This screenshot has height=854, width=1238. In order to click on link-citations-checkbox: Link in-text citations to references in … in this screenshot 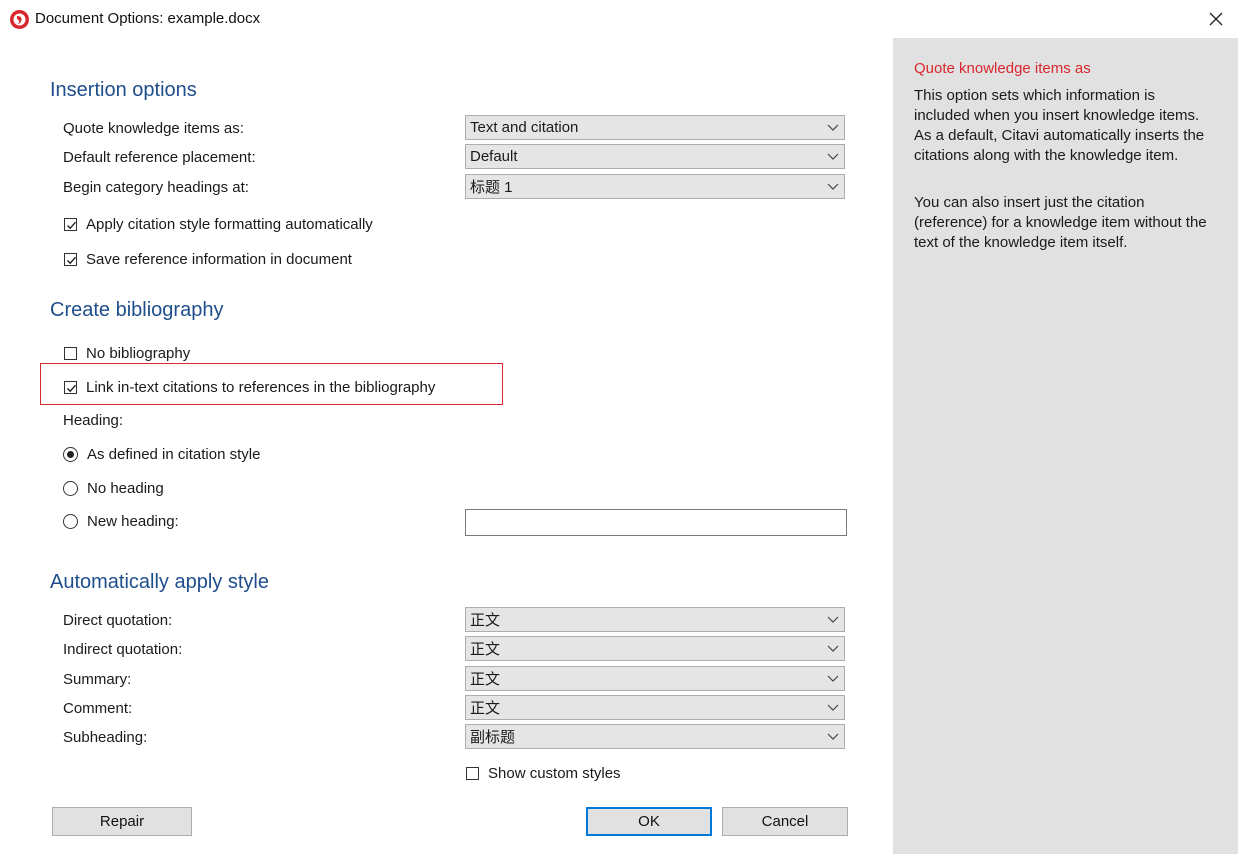, I will do `click(249, 387)`.